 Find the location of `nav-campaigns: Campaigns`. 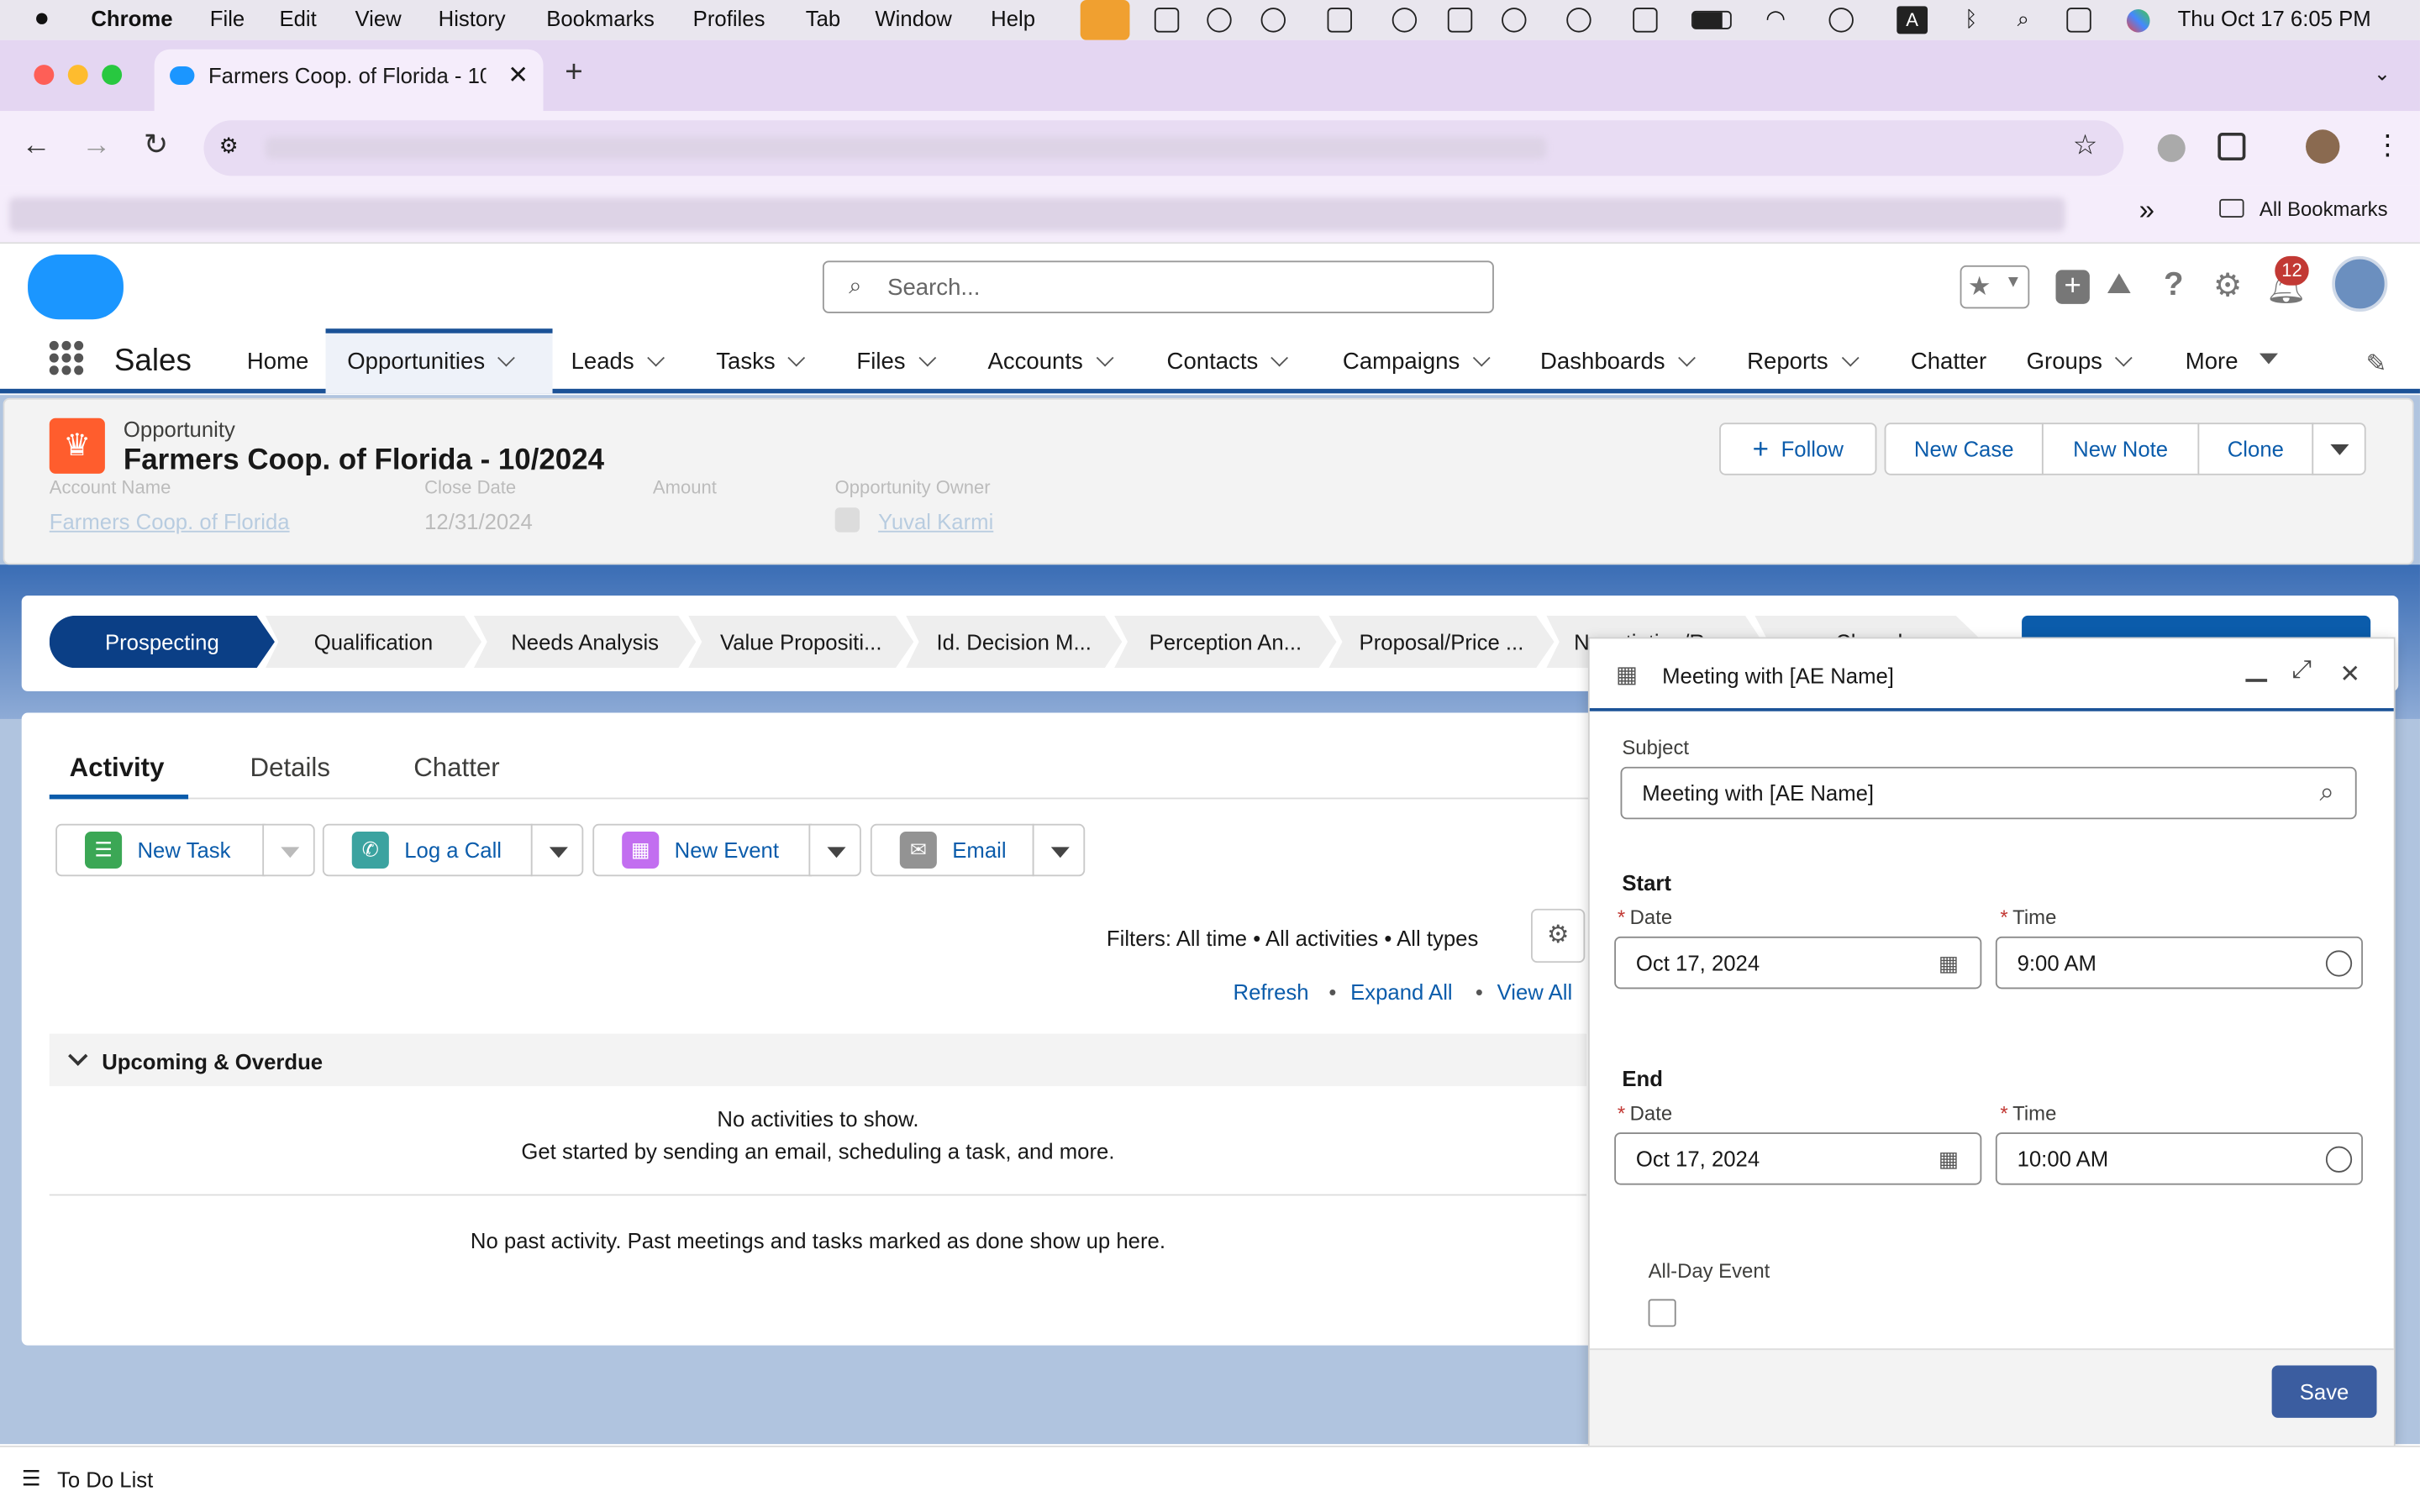

nav-campaigns: Campaigns is located at coordinates (1417, 362).